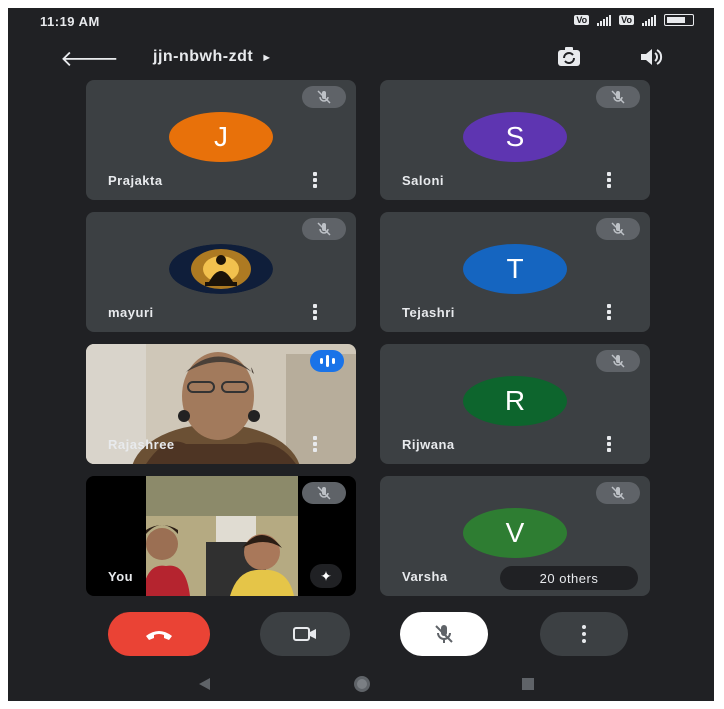 This screenshot has width=724, height=709. Describe the element at coordinates (651, 57) in the screenshot. I see `speaker-icon` at that location.